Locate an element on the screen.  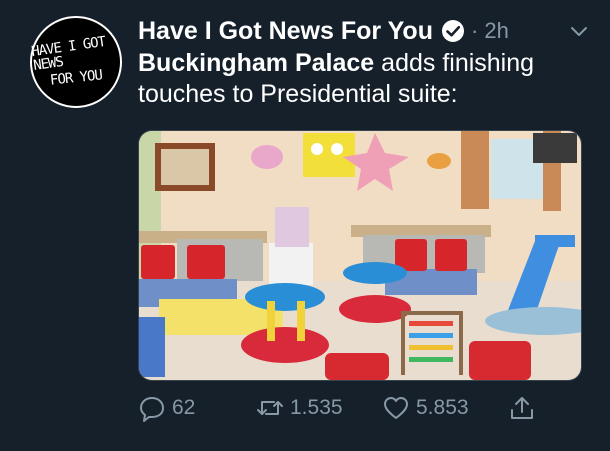
share-button is located at coordinates (525, 408).